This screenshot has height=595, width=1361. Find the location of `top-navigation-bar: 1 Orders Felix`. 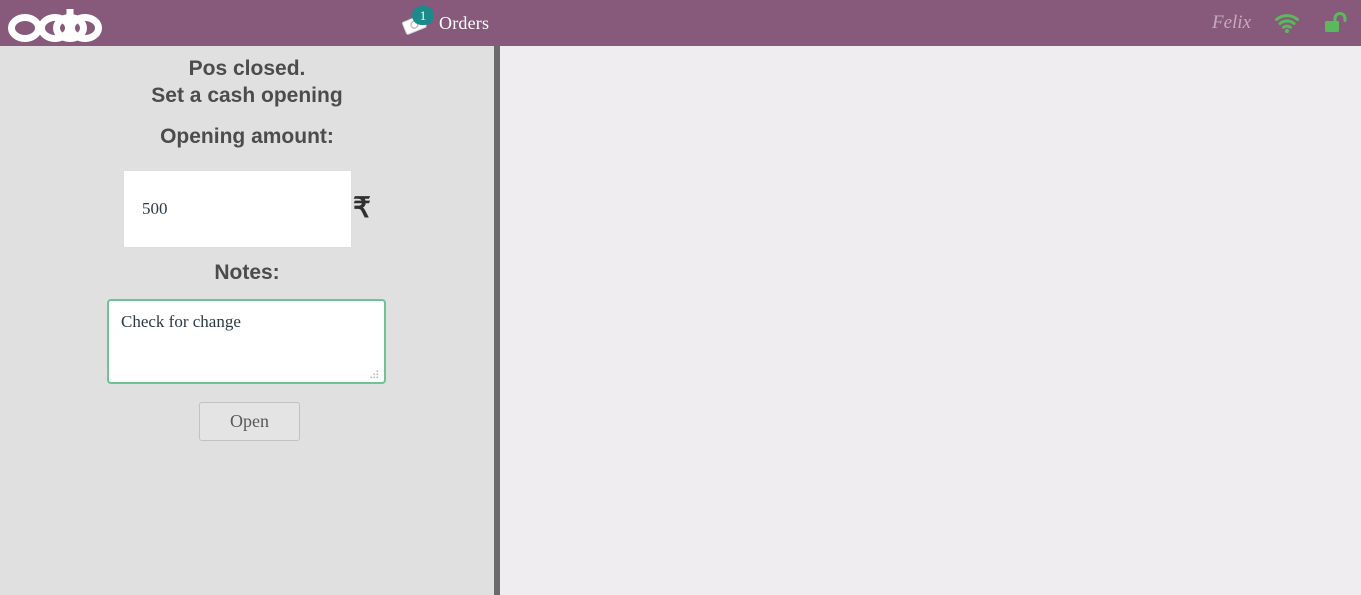

top-navigation-bar: 1 Orders Felix is located at coordinates (680, 23).